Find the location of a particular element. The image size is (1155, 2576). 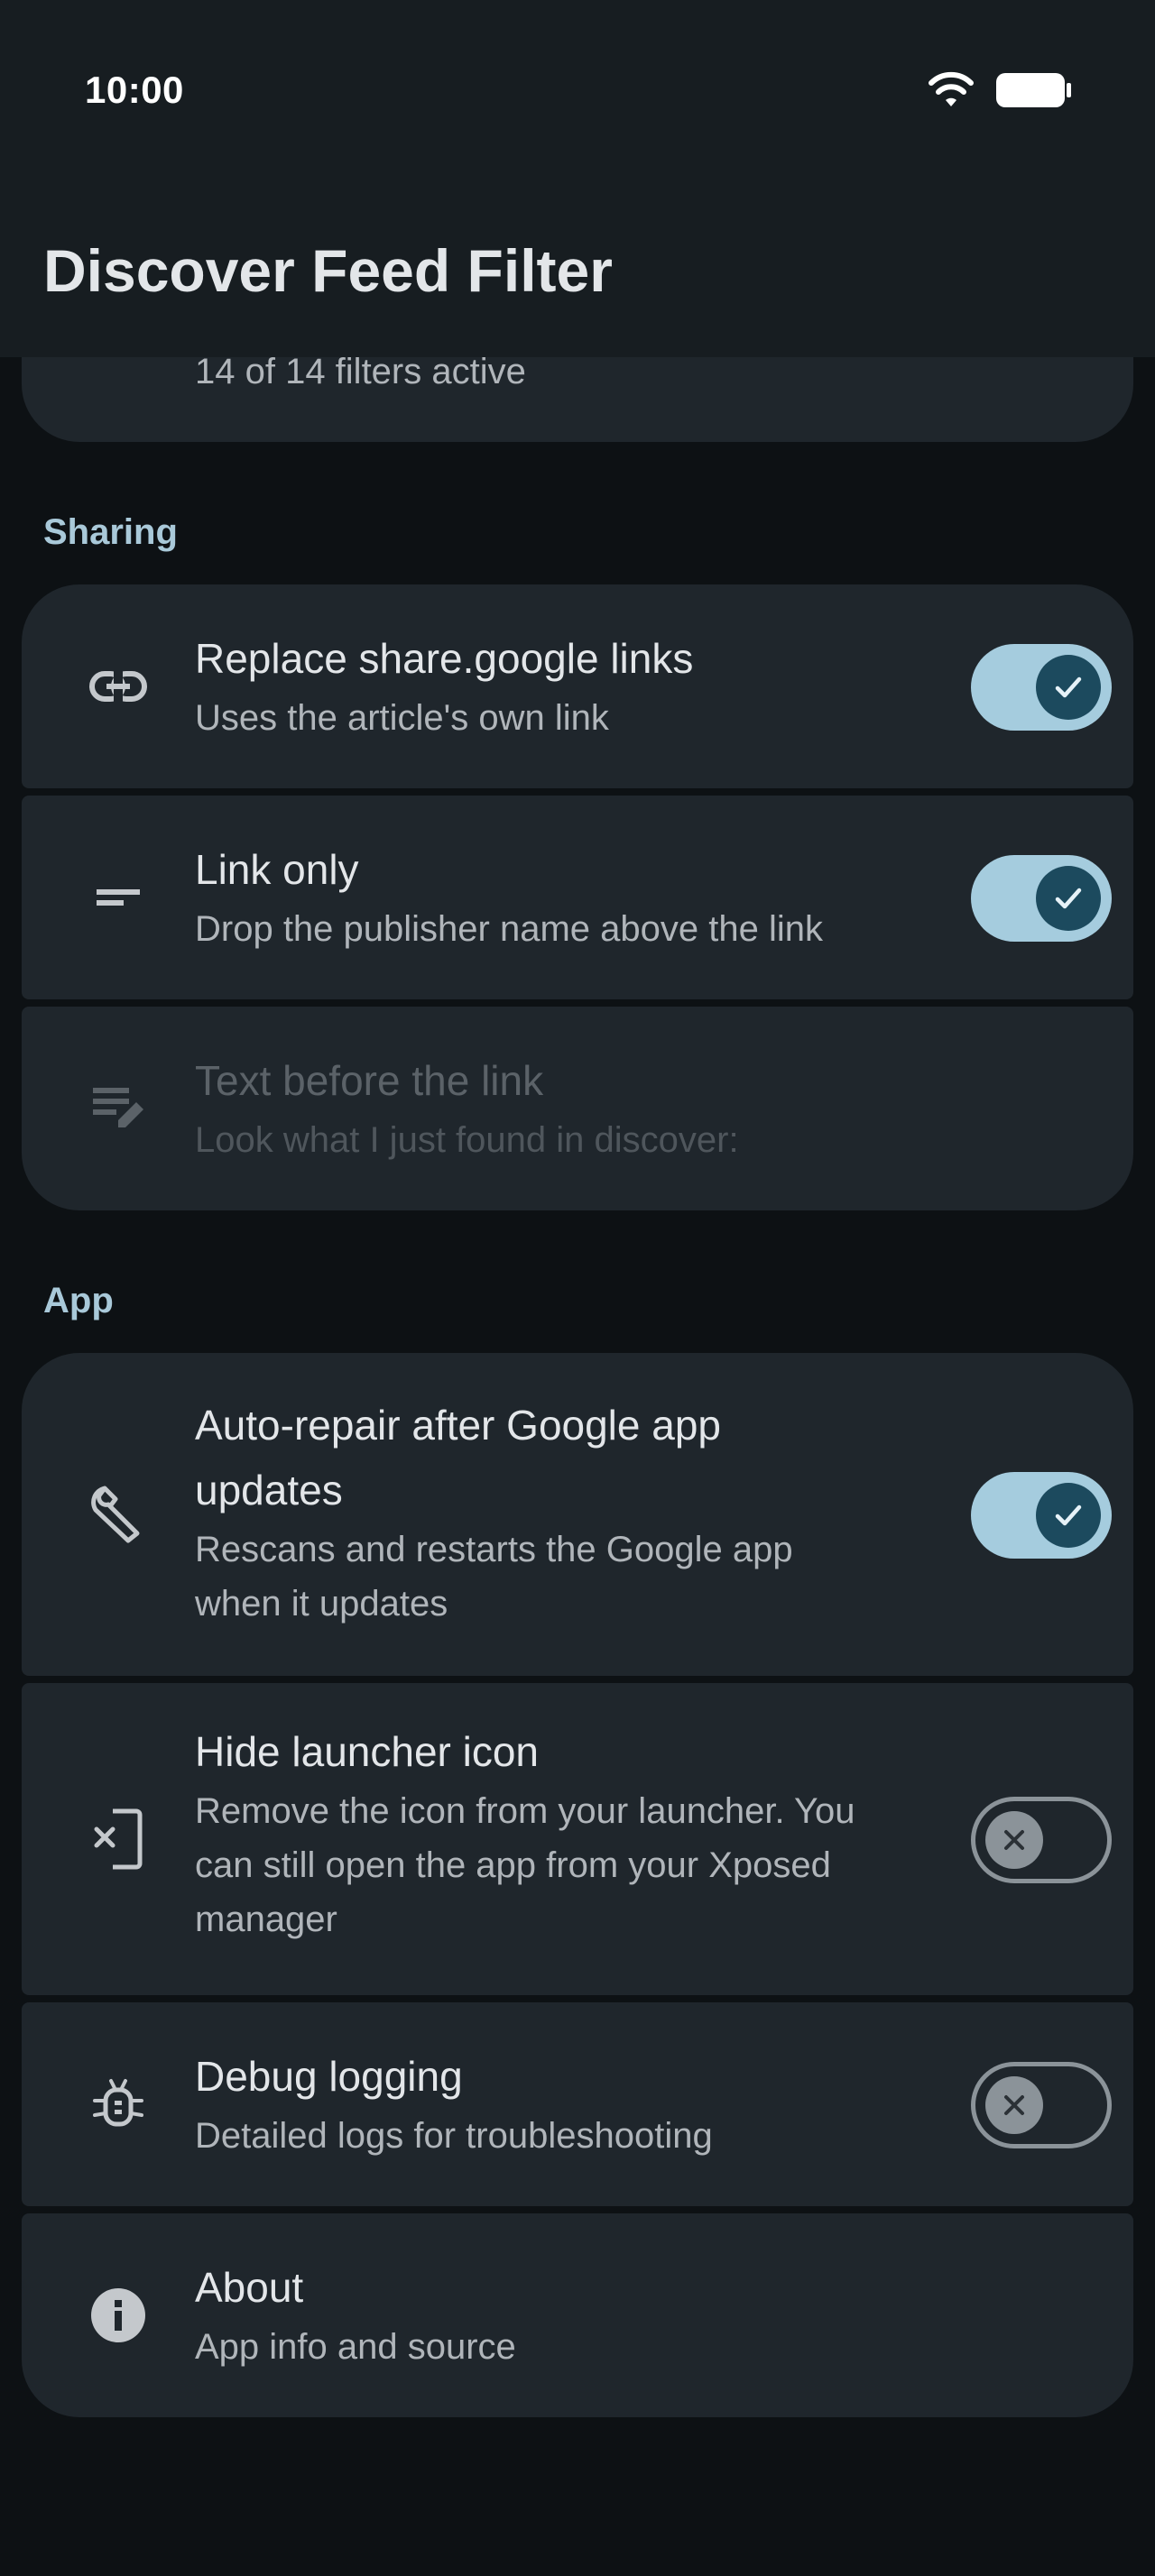

setting-title: Link only is located at coordinates (277, 869).